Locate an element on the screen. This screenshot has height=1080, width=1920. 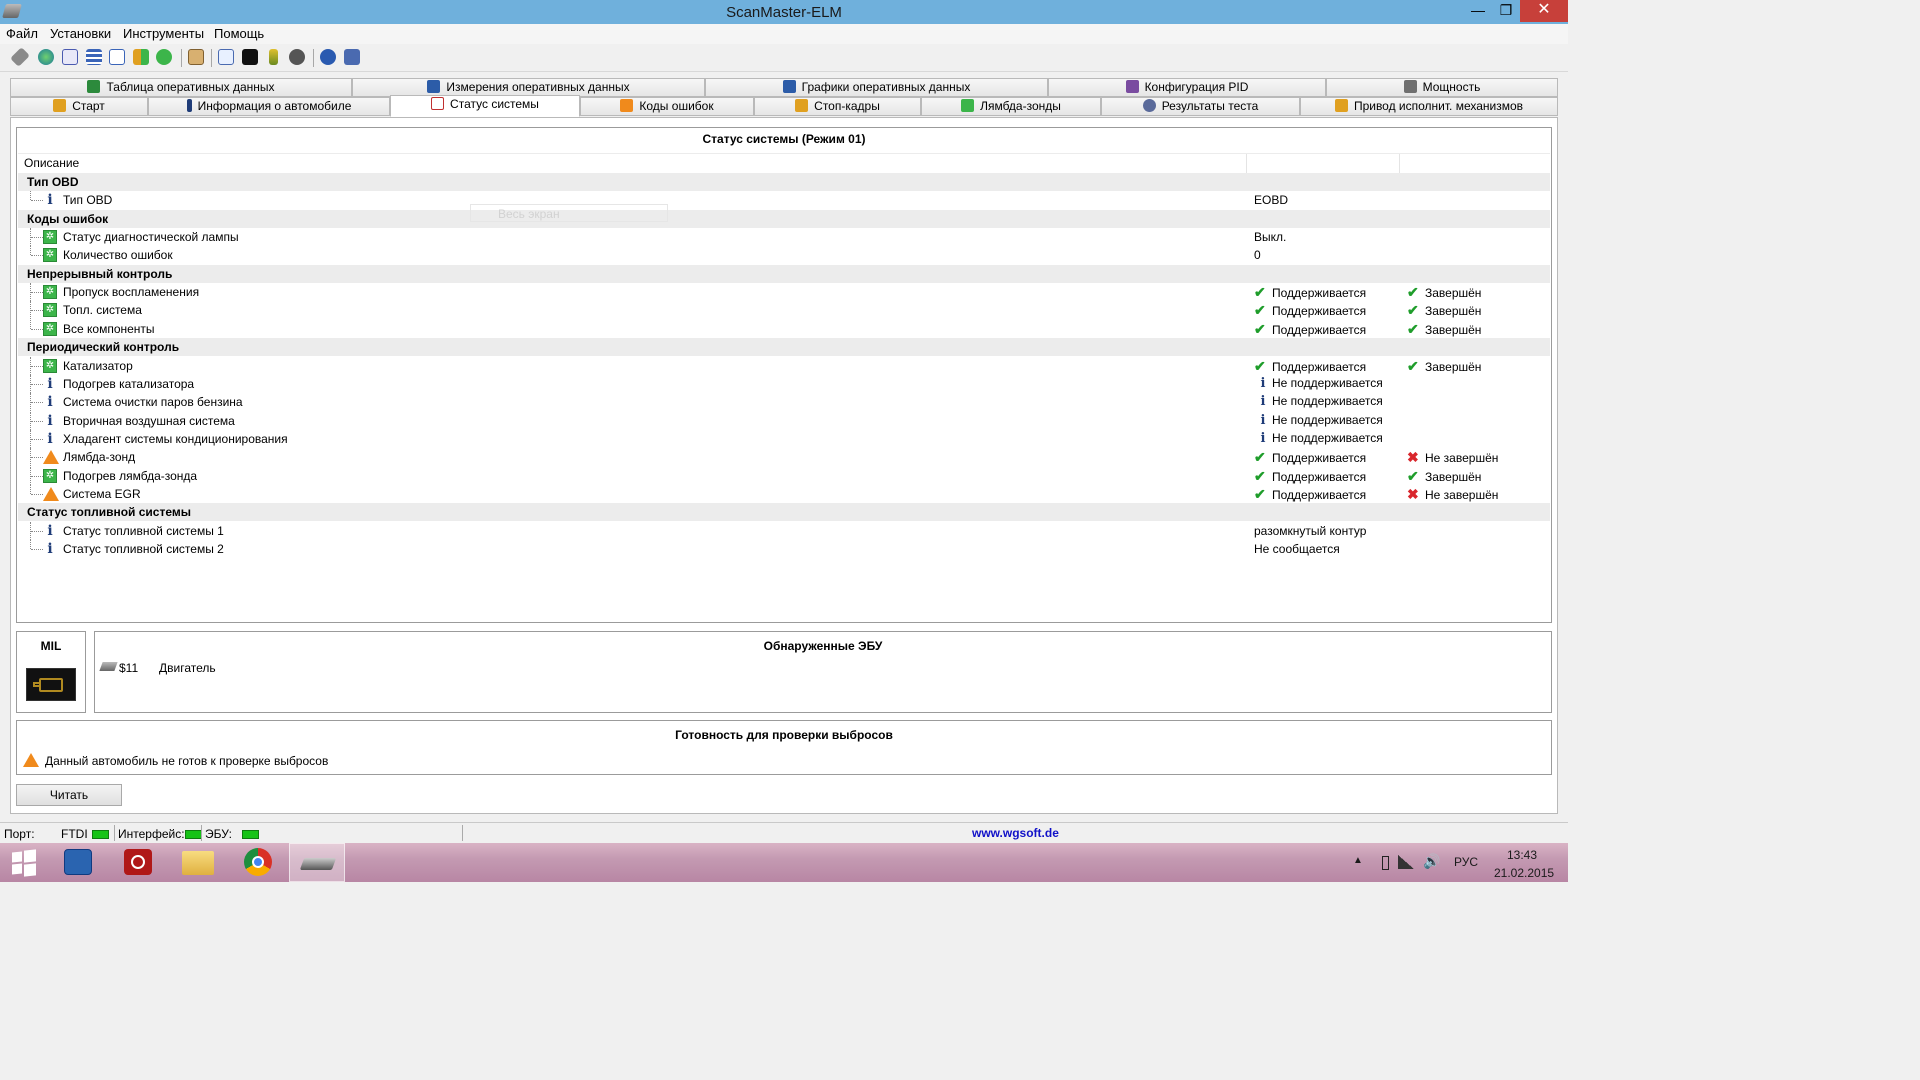
status-row: i Статус топливной системы 2 Не сообщается is located at coordinates (784, 549).